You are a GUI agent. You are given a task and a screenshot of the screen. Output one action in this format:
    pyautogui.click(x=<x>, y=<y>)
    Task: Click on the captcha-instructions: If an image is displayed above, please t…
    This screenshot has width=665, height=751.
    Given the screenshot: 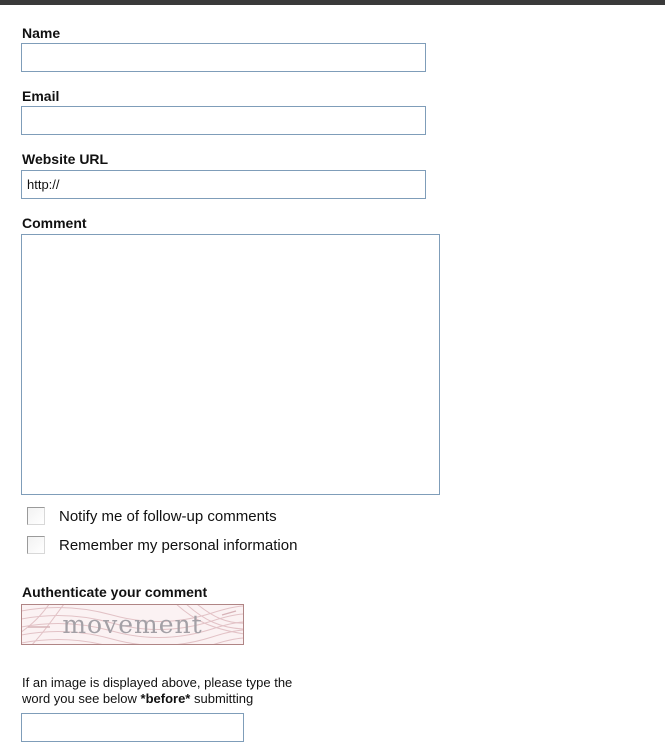 What is the action you would take?
    pyautogui.click(x=232, y=691)
    